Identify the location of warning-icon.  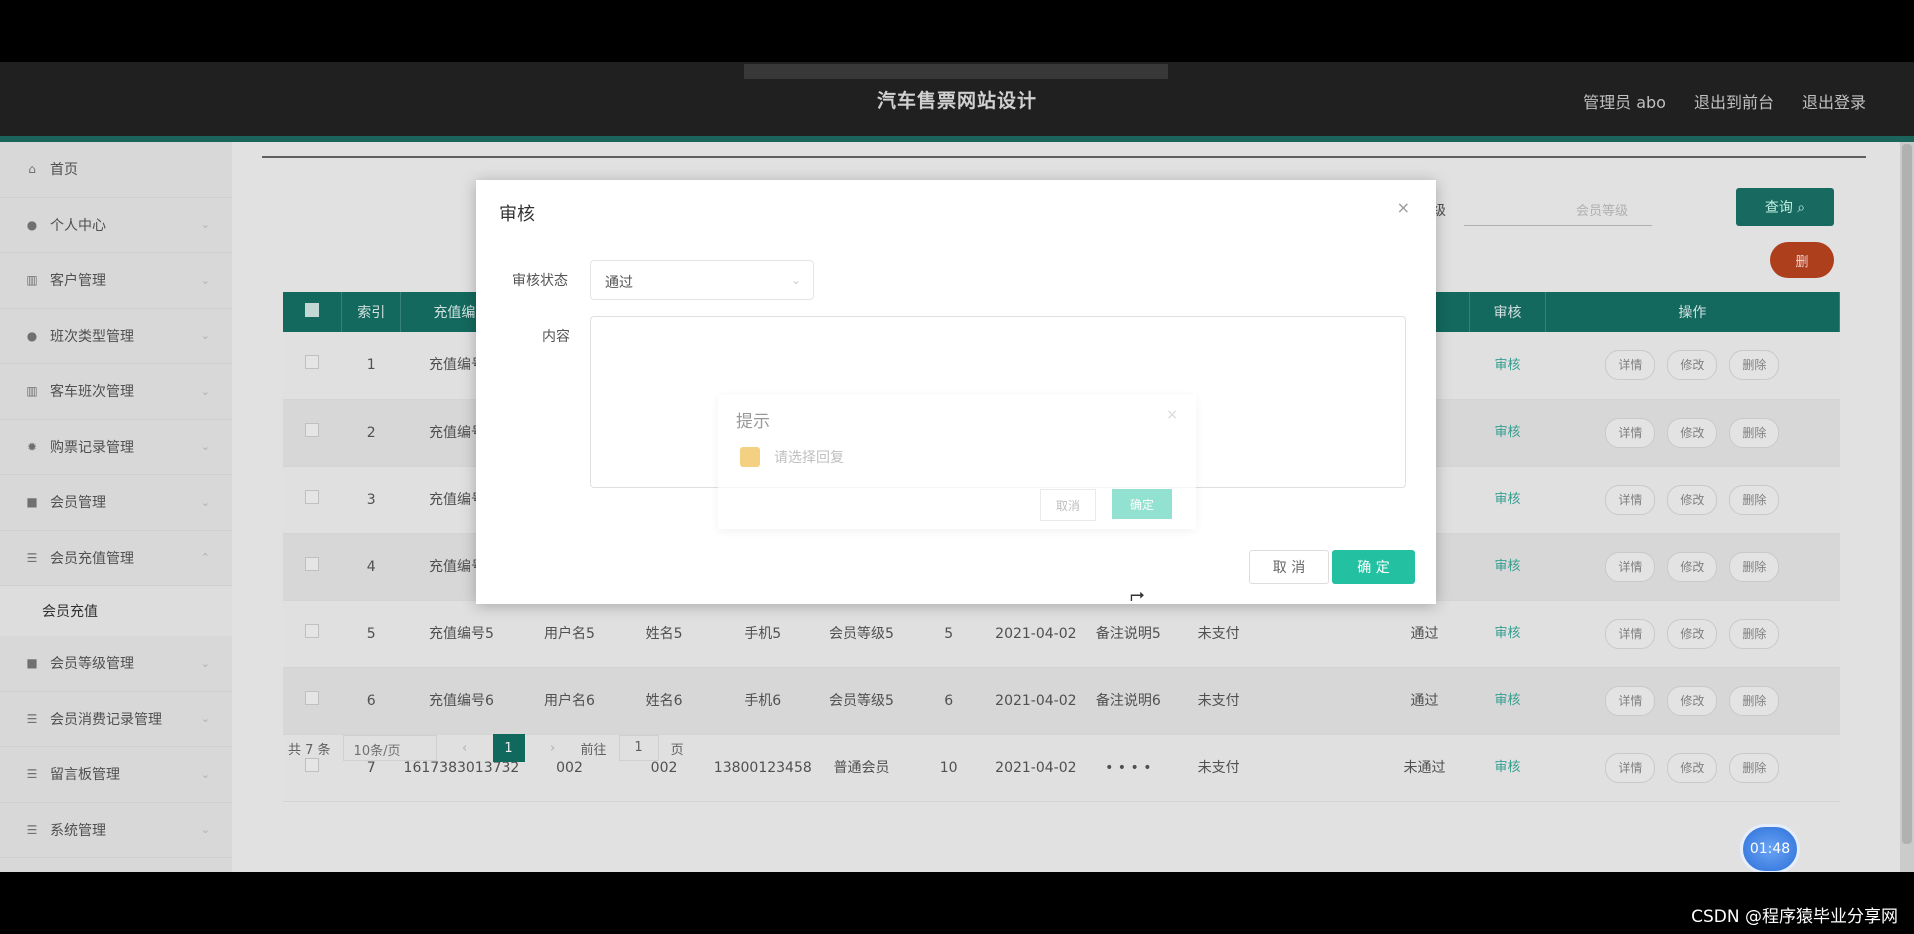
(750, 457).